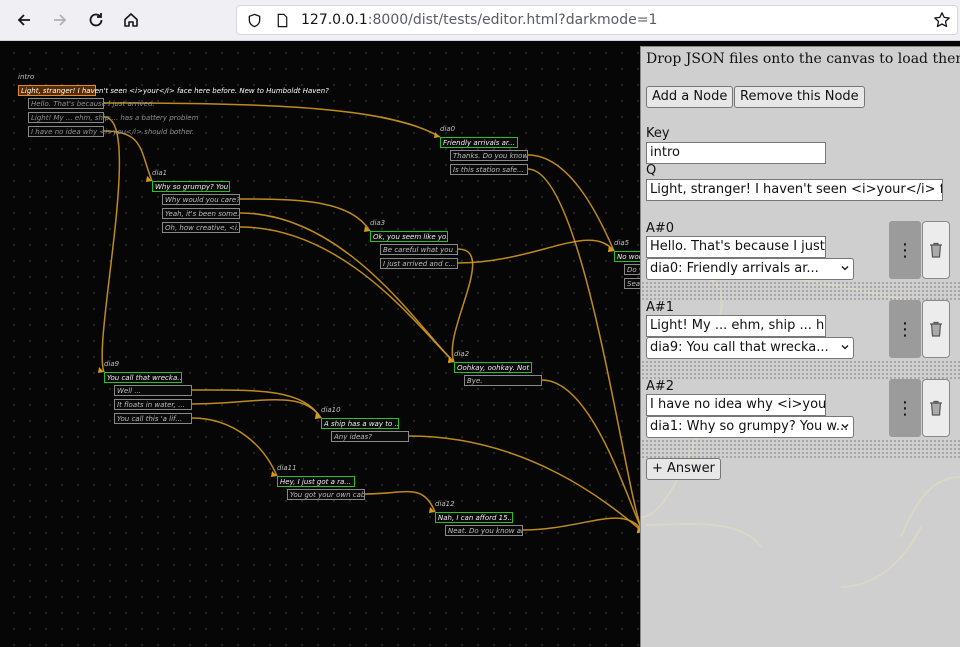  What do you see at coordinates (160, 173) in the screenshot?
I see `node-key-label: dia1` at bounding box center [160, 173].